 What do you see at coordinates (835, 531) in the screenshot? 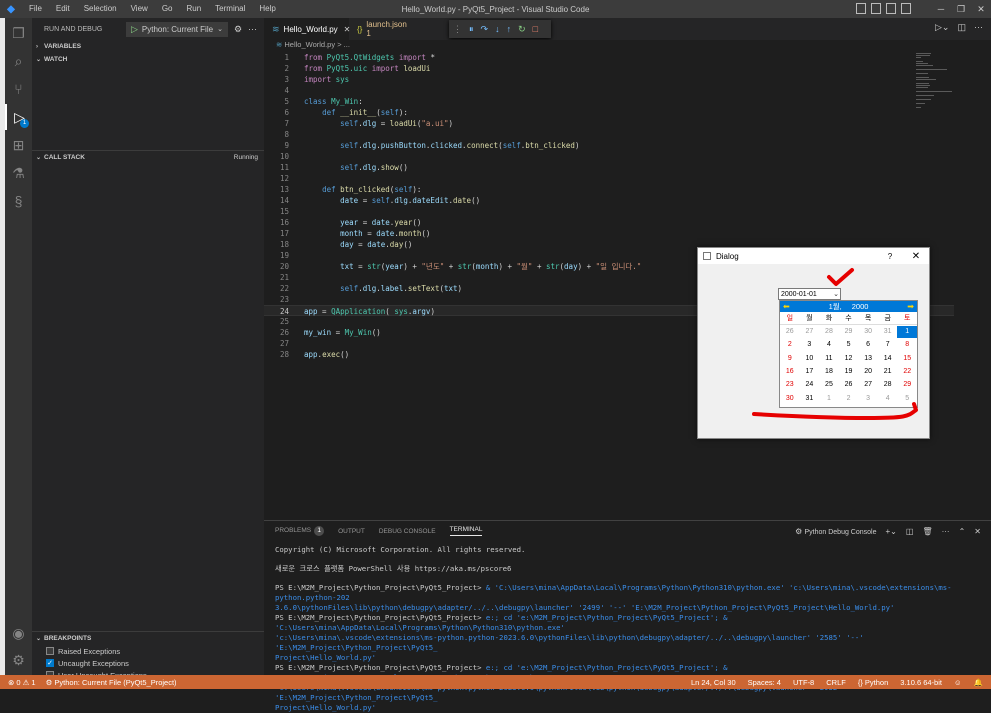
I see `terminal-selector: ⚙ Python Debug Console` at bounding box center [835, 531].